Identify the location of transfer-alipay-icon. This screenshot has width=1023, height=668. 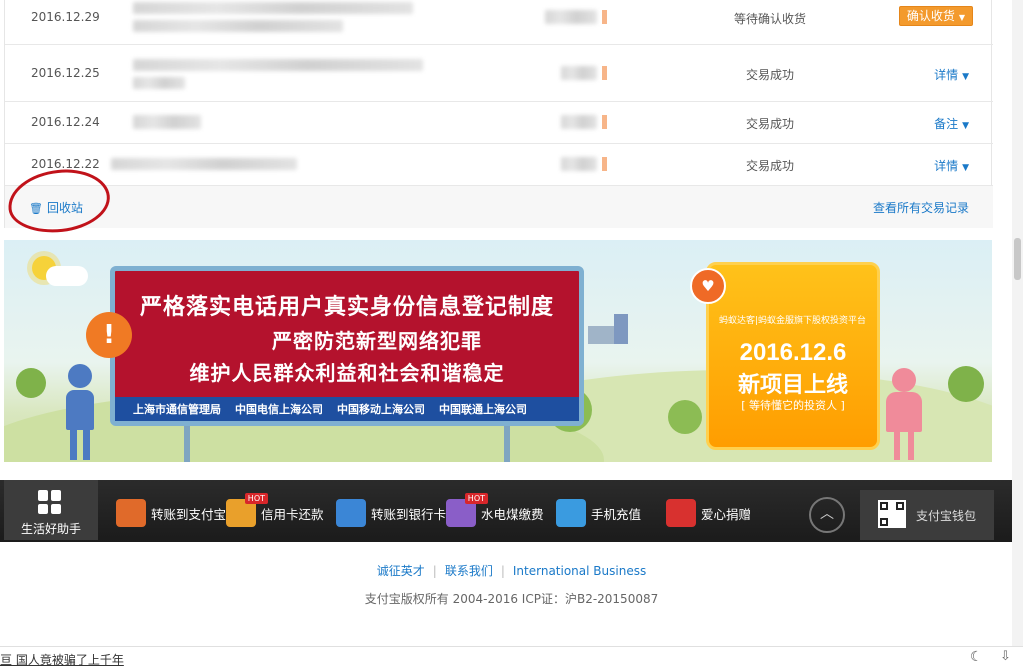
(131, 513).